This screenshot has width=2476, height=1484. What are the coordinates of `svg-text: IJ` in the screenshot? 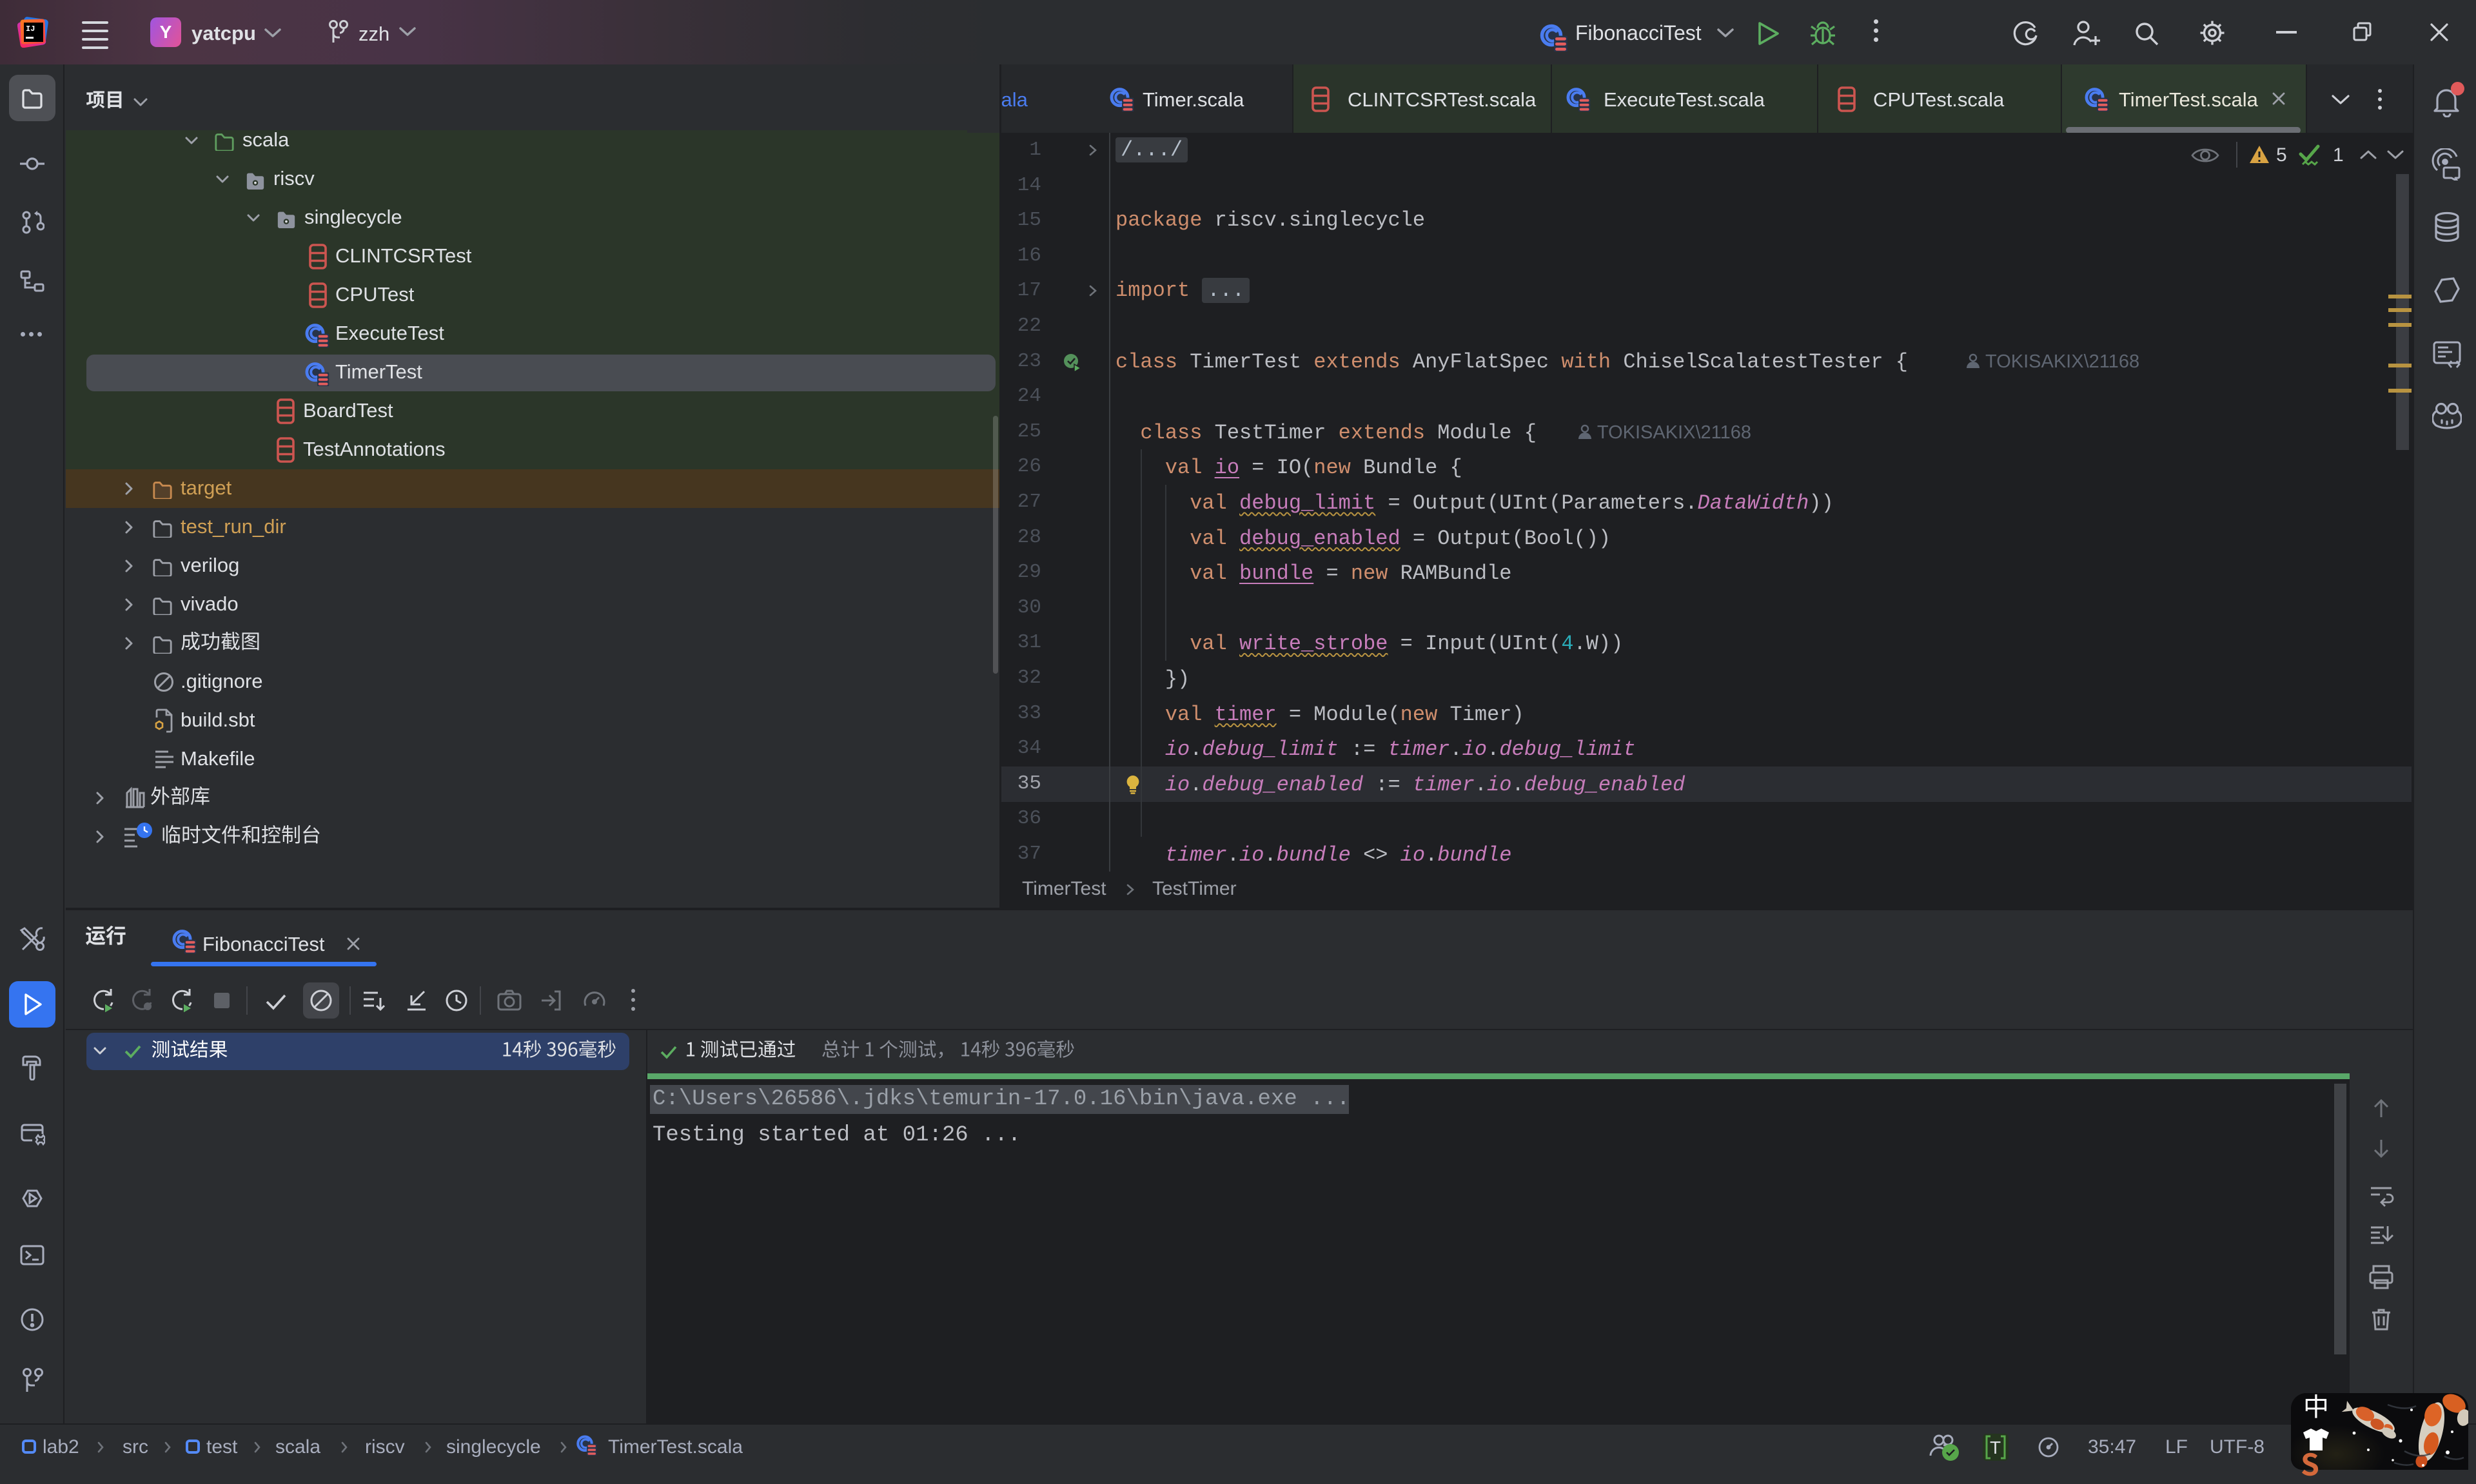 It's located at (30, 29).